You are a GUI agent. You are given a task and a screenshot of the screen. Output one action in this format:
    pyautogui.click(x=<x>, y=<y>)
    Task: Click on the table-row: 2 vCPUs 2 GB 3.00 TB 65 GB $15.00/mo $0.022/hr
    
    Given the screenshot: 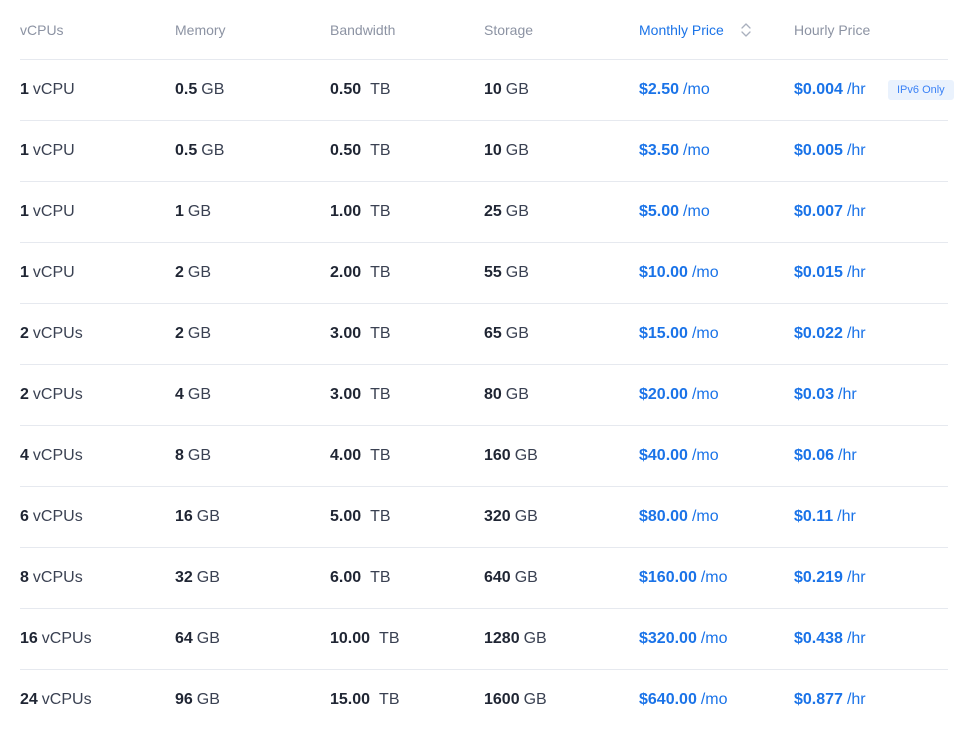 What is the action you would take?
    pyautogui.click(x=484, y=334)
    